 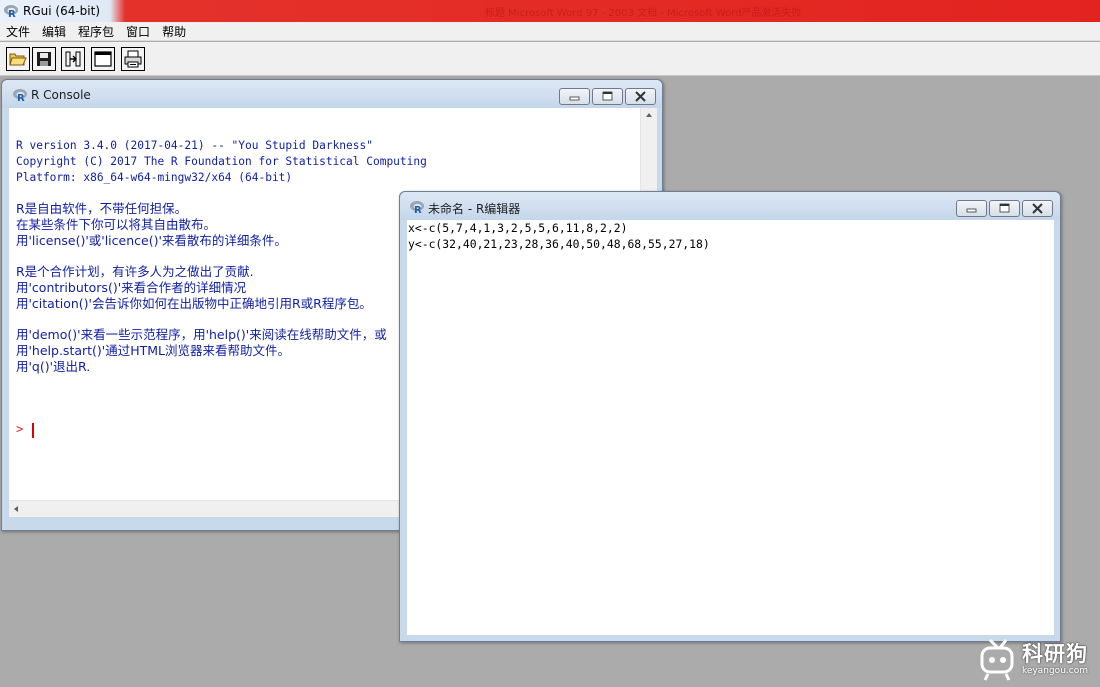 What do you see at coordinates (33, 430) in the screenshot?
I see `text-caret` at bounding box center [33, 430].